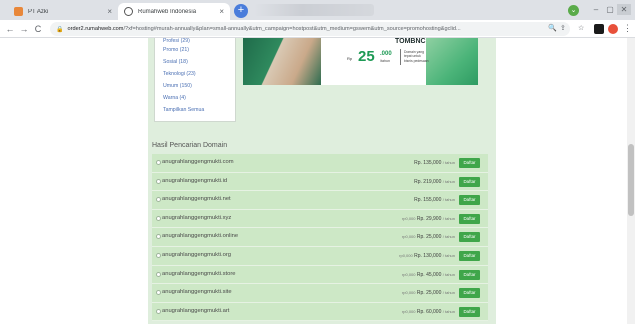 The width and height of the screenshot is (635, 324). What do you see at coordinates (190, 145) in the screenshot?
I see `results-heading: Hasil Pencarian Domain` at bounding box center [190, 145].